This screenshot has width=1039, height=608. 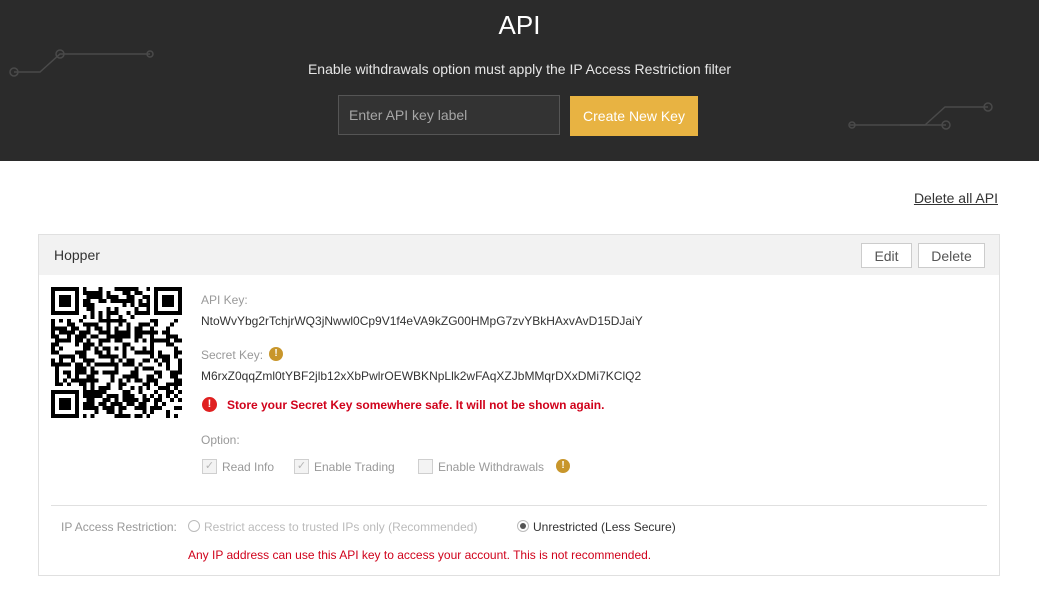 What do you see at coordinates (519, 25) in the screenshot?
I see `page-title: API` at bounding box center [519, 25].